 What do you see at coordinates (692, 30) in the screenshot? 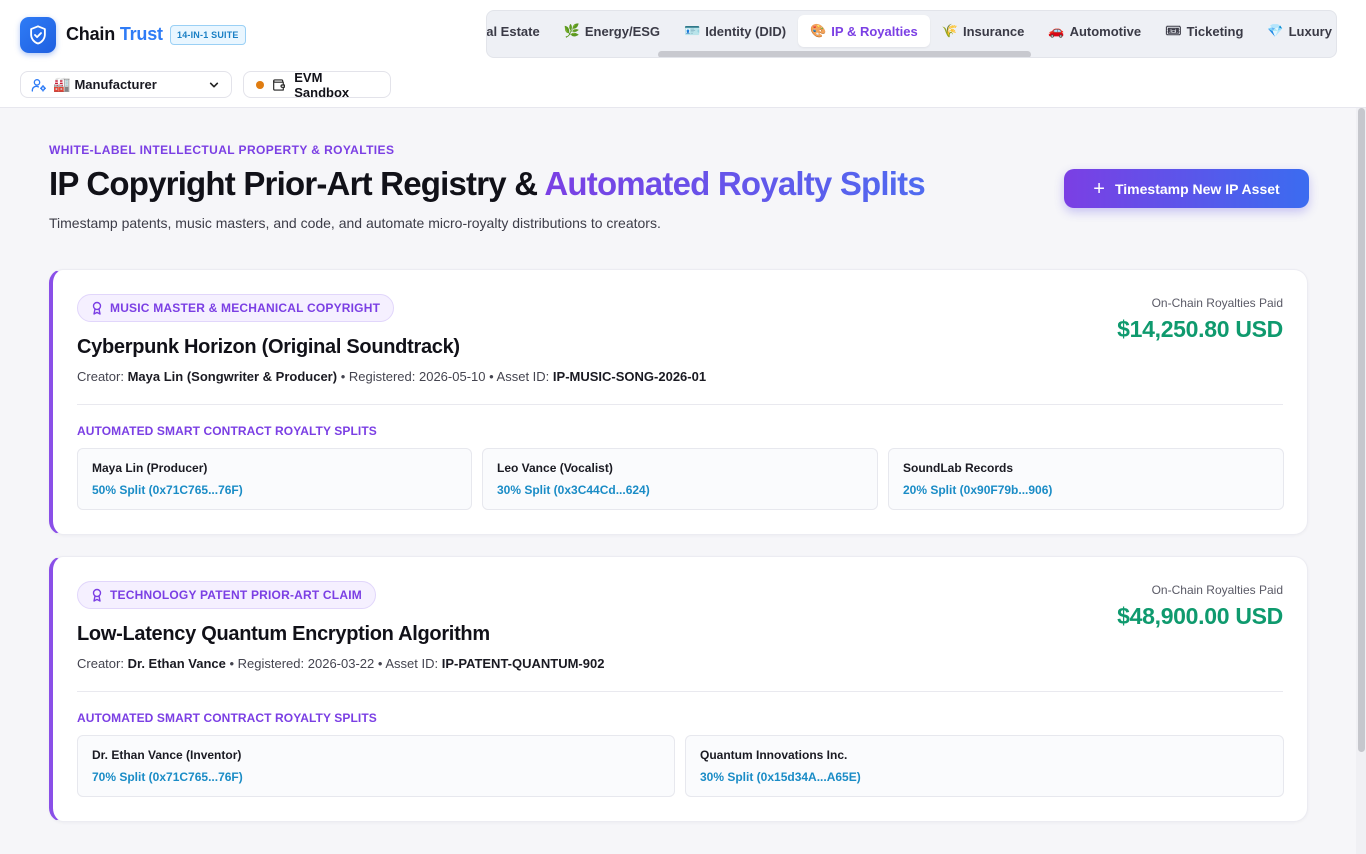
I see `id-card-icon: 🪪` at bounding box center [692, 30].